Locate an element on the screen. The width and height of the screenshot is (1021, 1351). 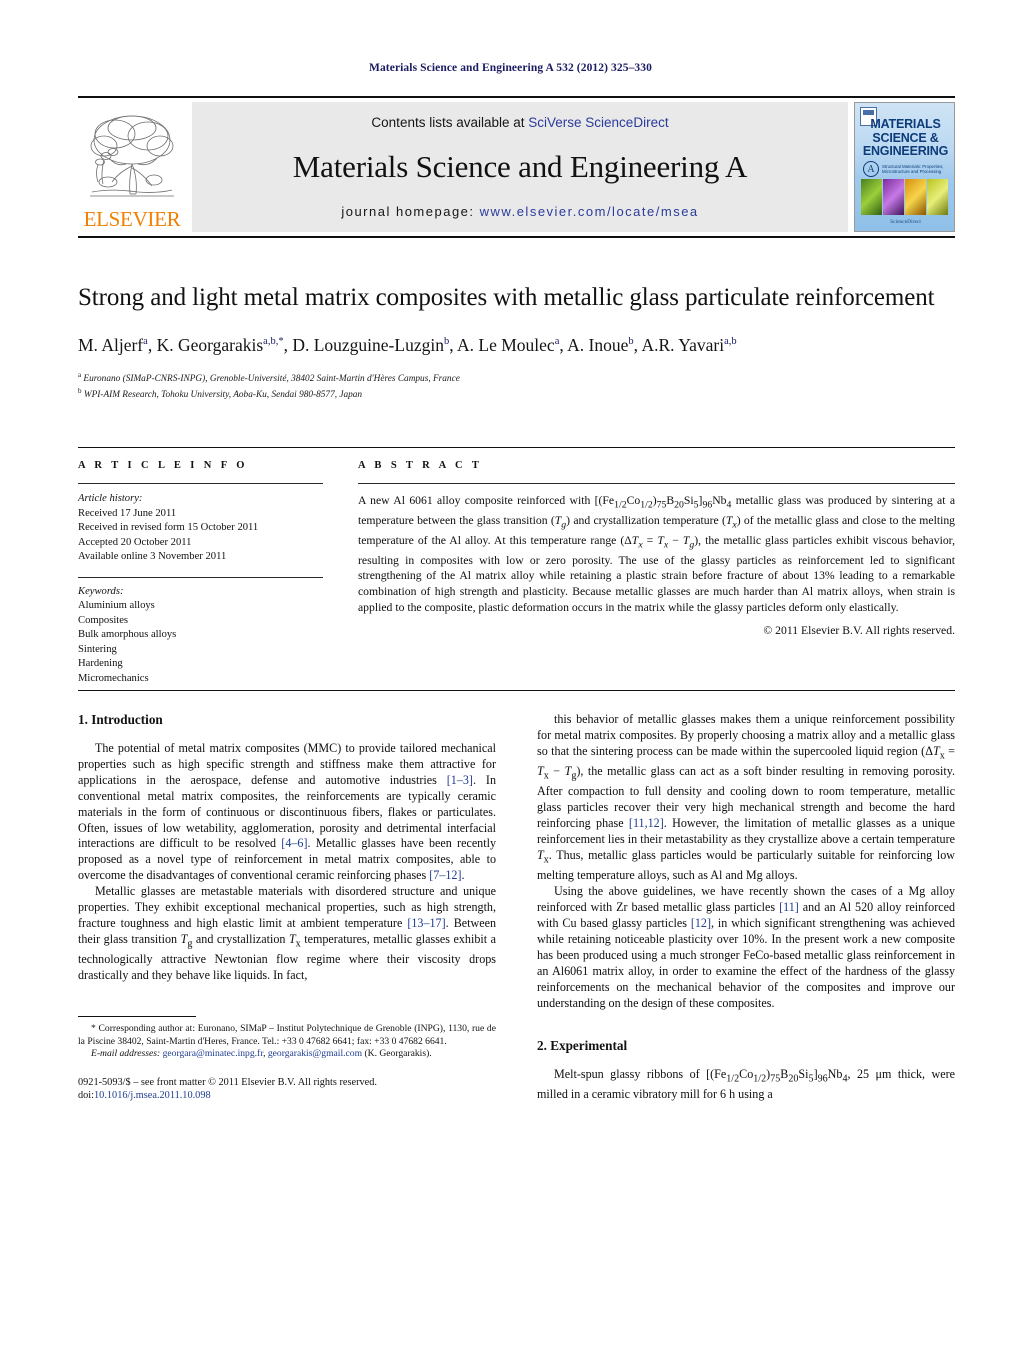
cover-title-line1: MATERIALS is located at coordinates (905, 124).